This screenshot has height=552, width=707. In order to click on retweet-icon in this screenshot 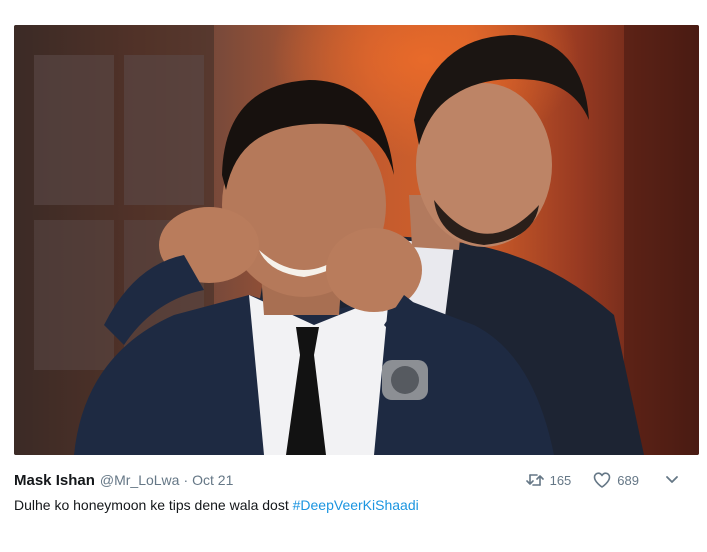, I will do `click(534, 480)`.